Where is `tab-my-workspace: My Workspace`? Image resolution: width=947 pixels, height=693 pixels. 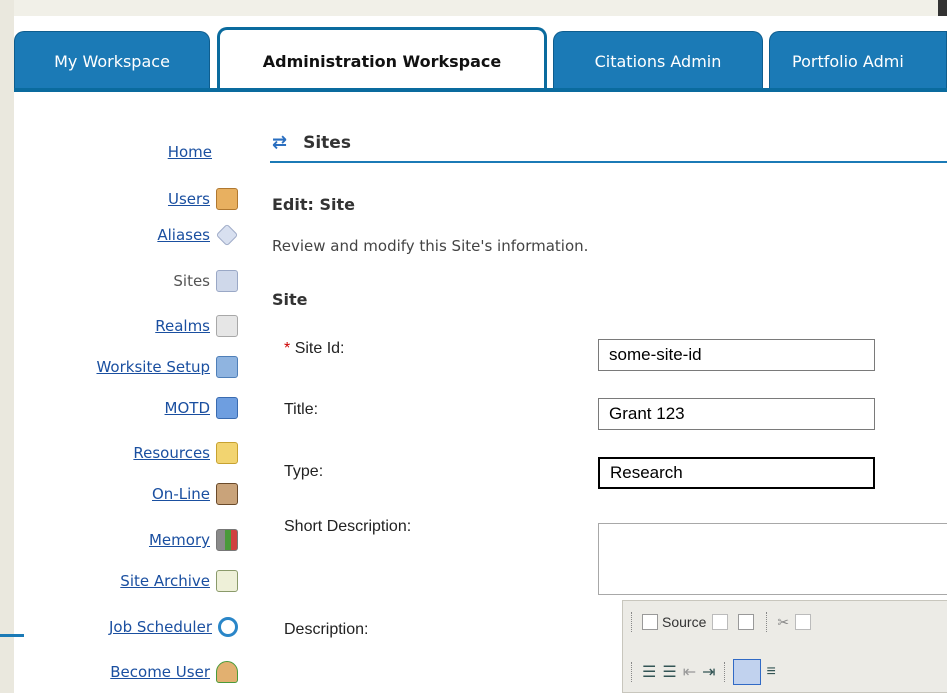 tab-my-workspace: My Workspace is located at coordinates (112, 61).